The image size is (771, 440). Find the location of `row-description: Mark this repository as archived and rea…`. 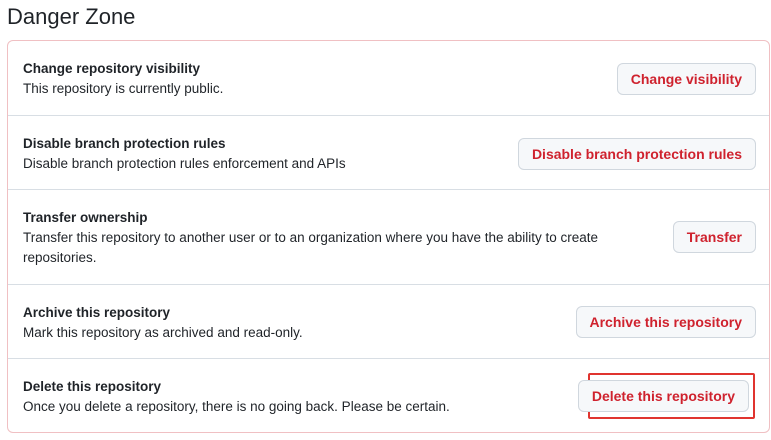

row-description: Mark this repository as archived and rea… is located at coordinates (163, 332).